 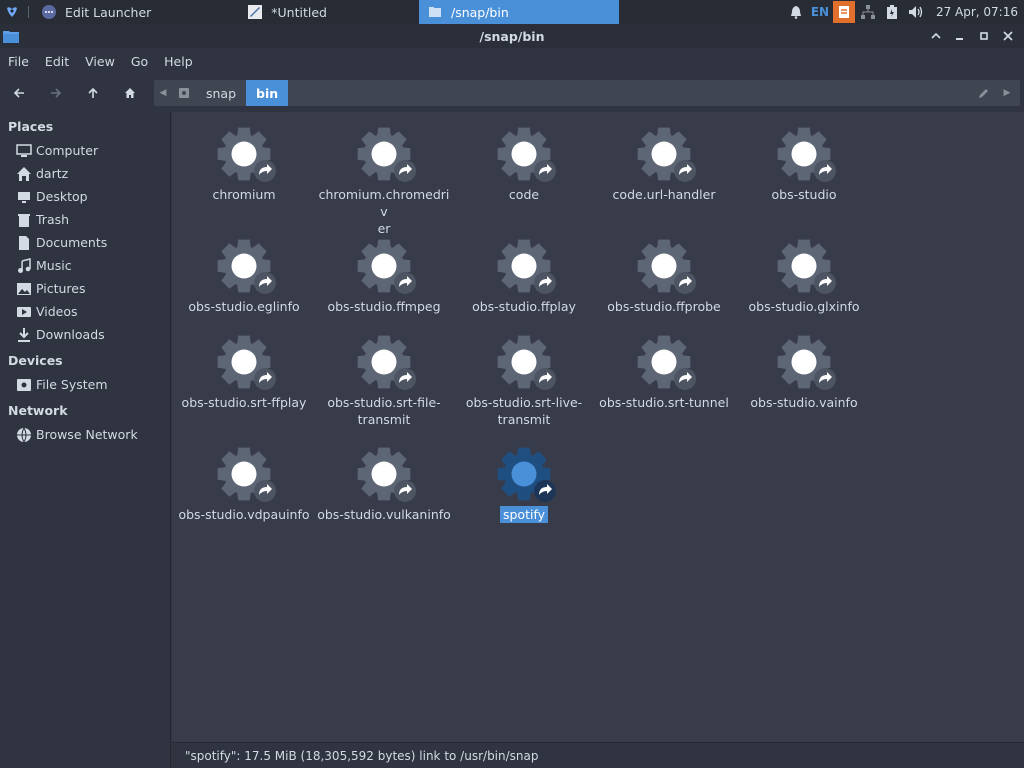 I want to click on sidebar-item-computer: Computer, so click(x=85, y=150).